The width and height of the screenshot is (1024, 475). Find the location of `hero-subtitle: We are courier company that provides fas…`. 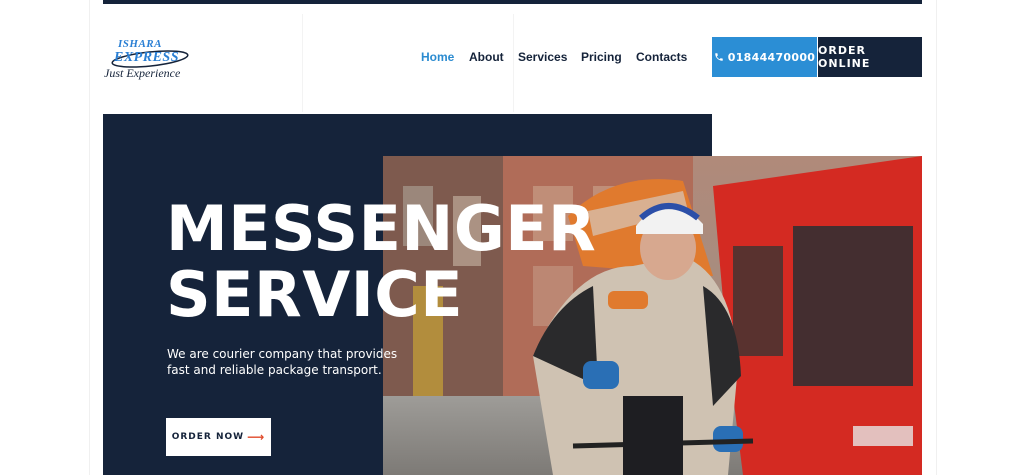

hero-subtitle: We are courier company that provides fas… is located at coordinates (282, 362).